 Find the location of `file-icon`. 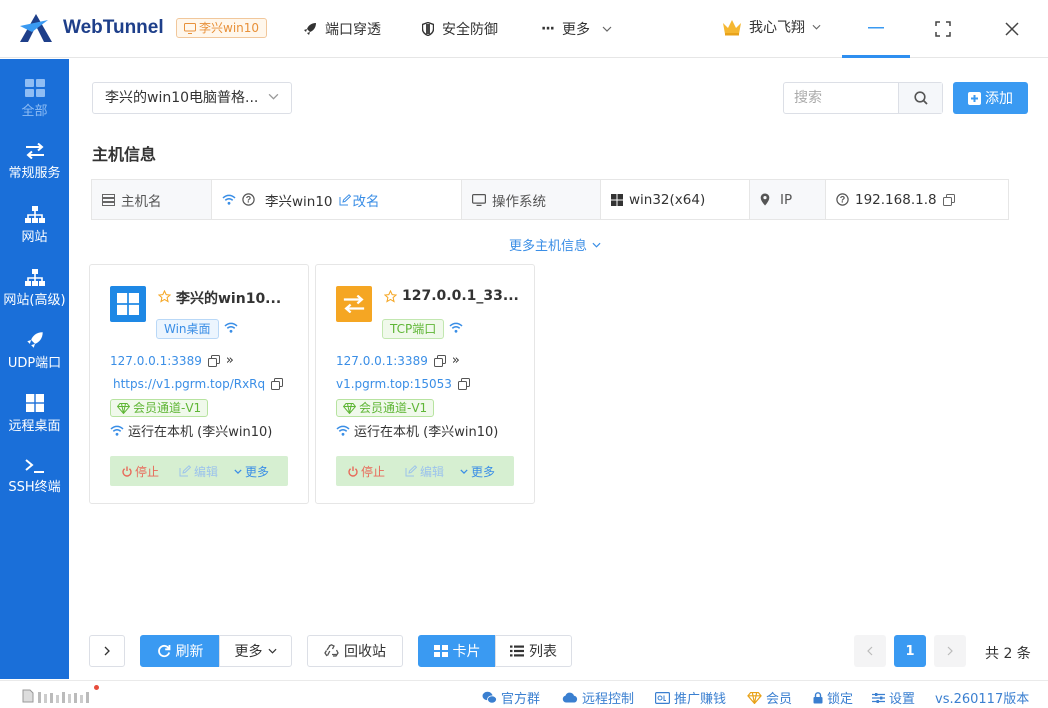

file-icon is located at coordinates (28, 696).